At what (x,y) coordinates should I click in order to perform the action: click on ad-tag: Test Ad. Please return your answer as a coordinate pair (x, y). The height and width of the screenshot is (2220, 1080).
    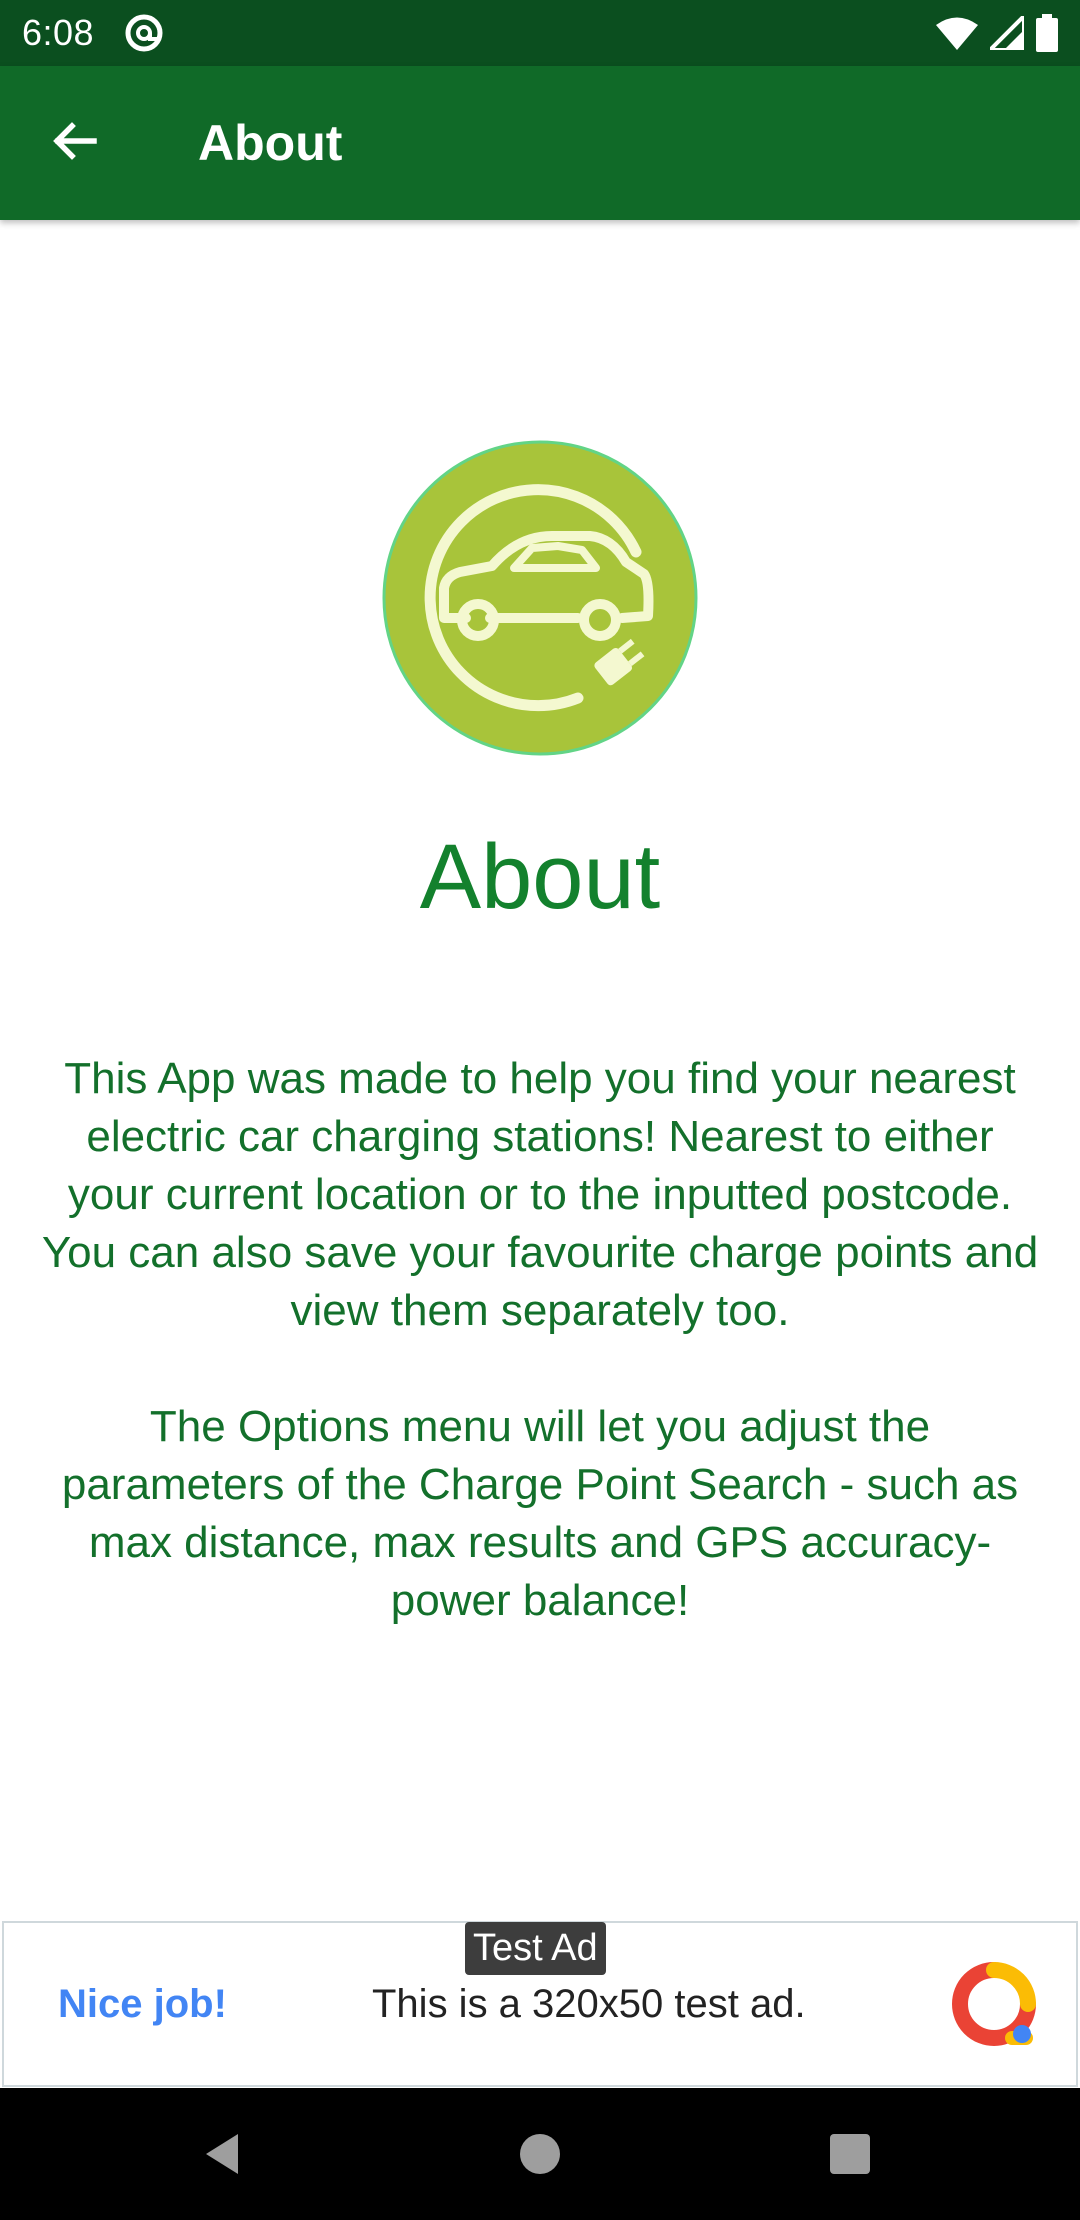
    Looking at the image, I should click on (535, 1948).